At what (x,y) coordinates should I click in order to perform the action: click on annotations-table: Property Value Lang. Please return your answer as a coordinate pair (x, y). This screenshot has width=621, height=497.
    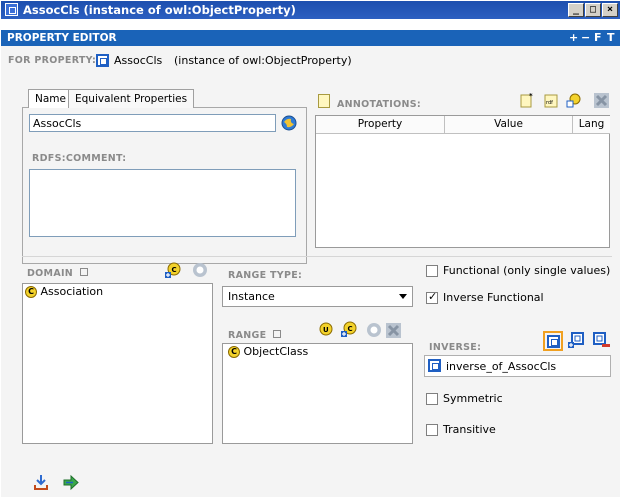
    Looking at the image, I should click on (462, 181).